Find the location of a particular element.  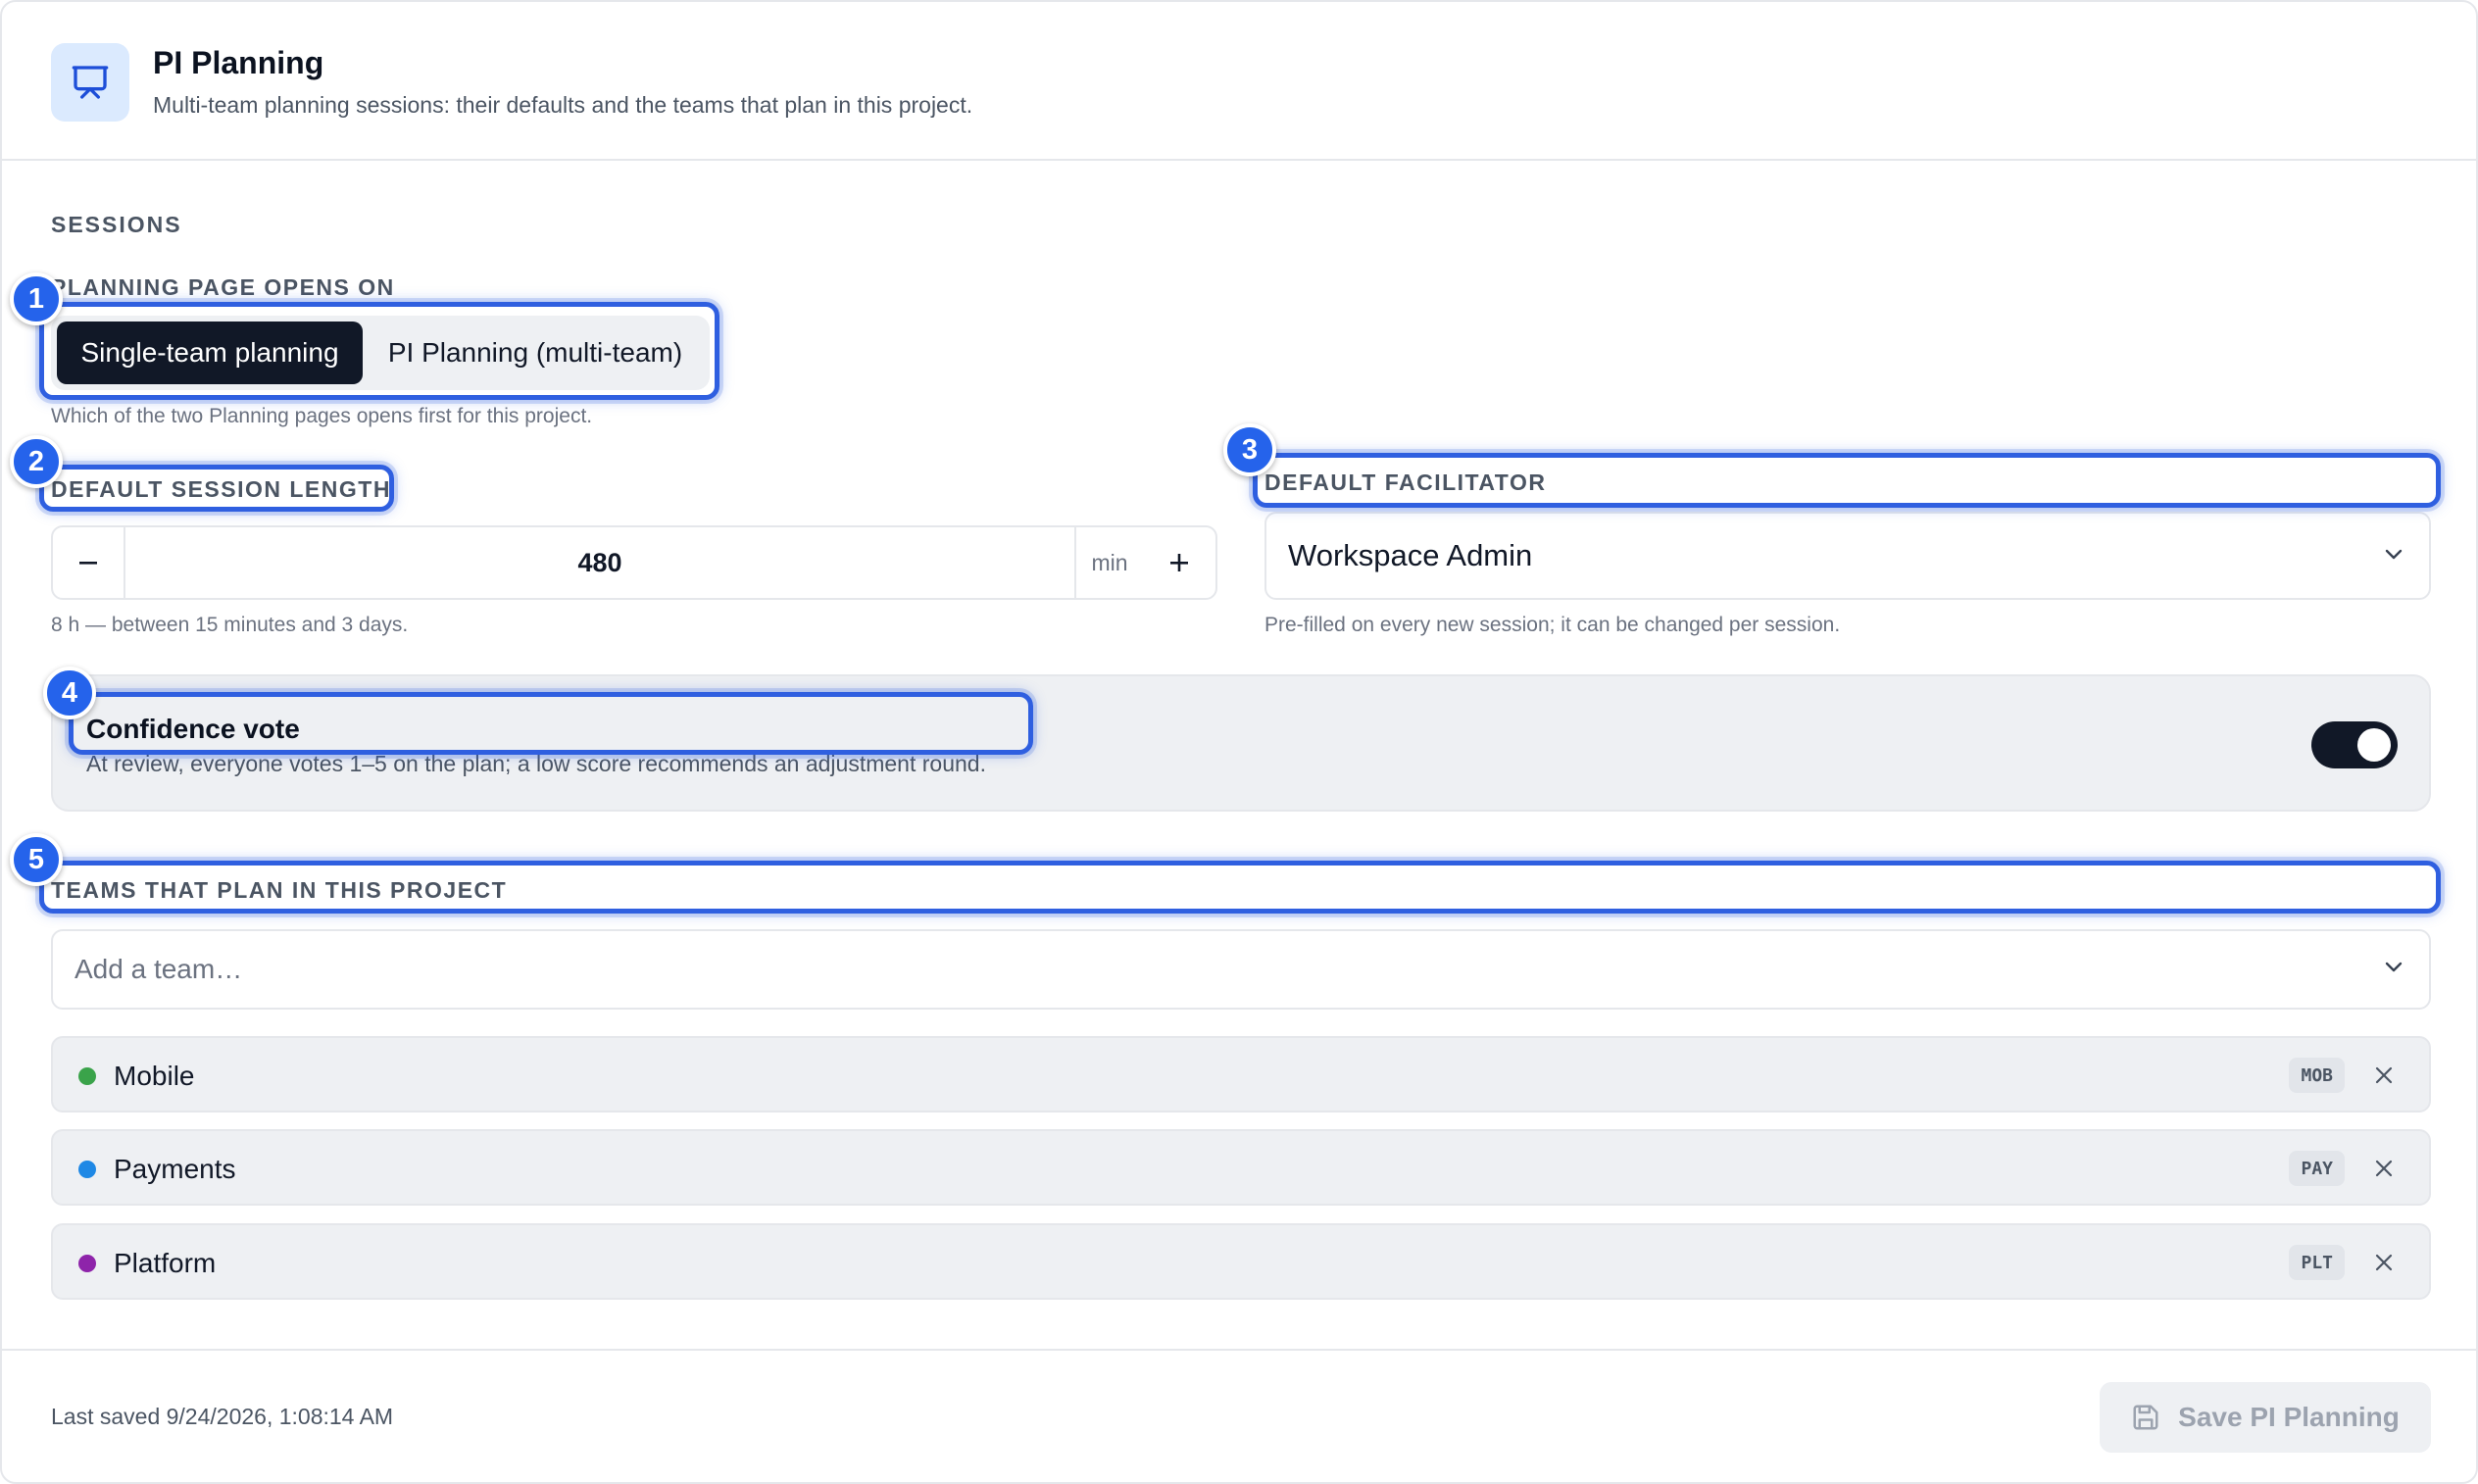

option-single-team-planning: Single-team planning is located at coordinates (210, 353).